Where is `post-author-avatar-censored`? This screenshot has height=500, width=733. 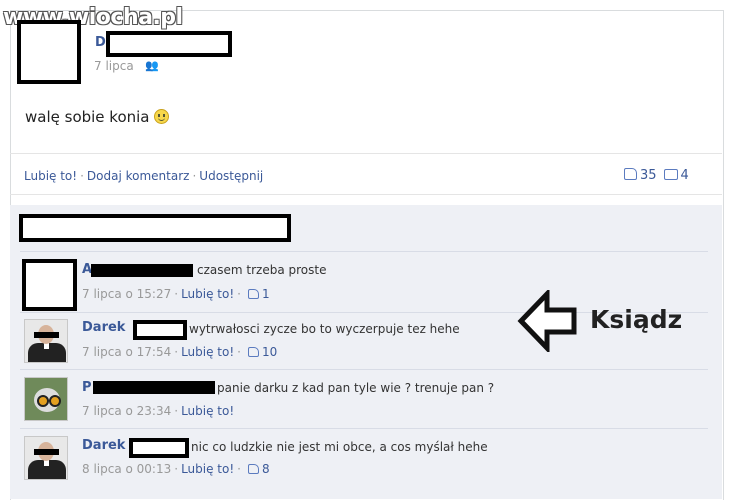 post-author-avatar-censored is located at coordinates (49, 52).